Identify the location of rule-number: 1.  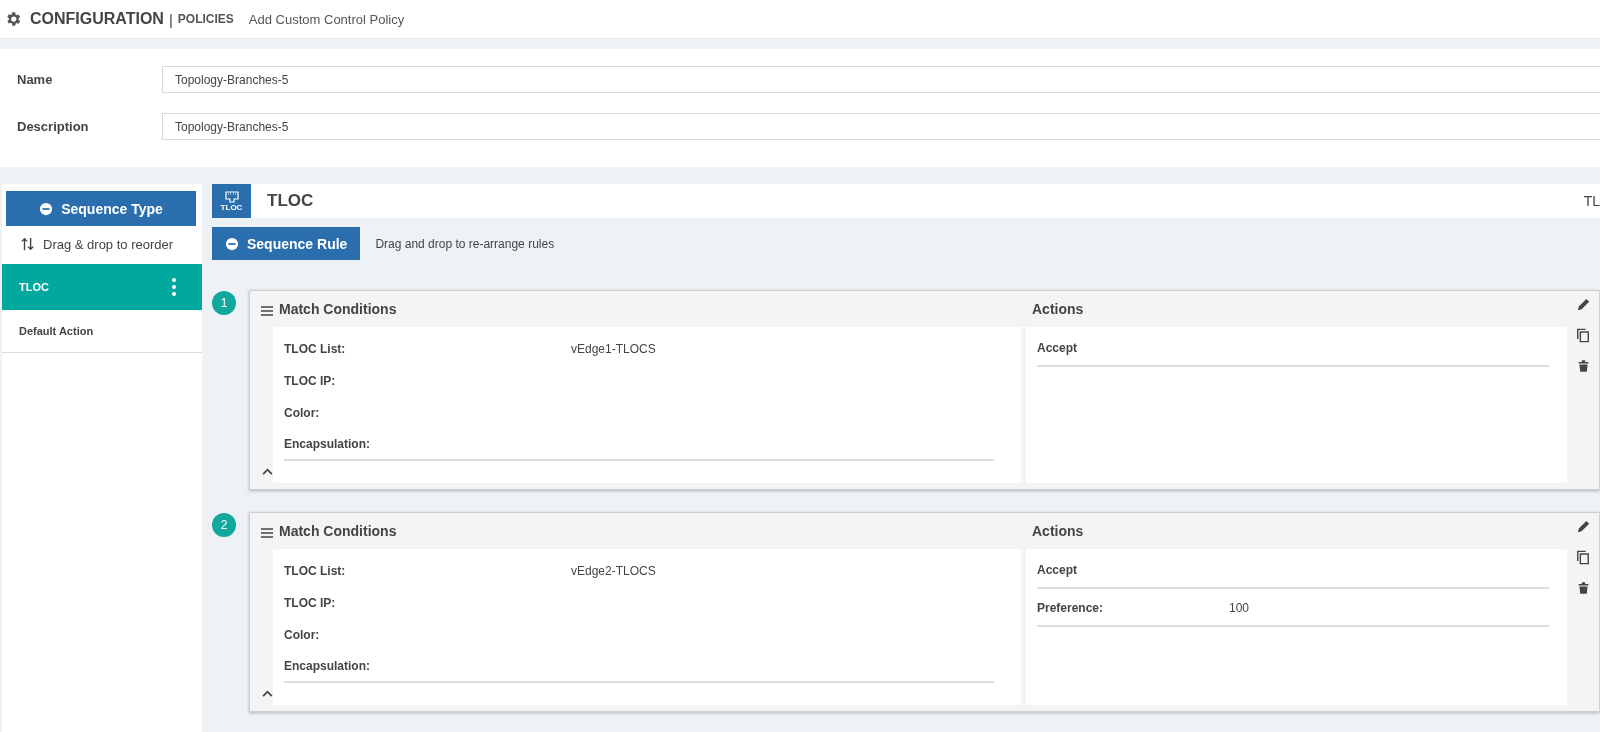
(224, 303).